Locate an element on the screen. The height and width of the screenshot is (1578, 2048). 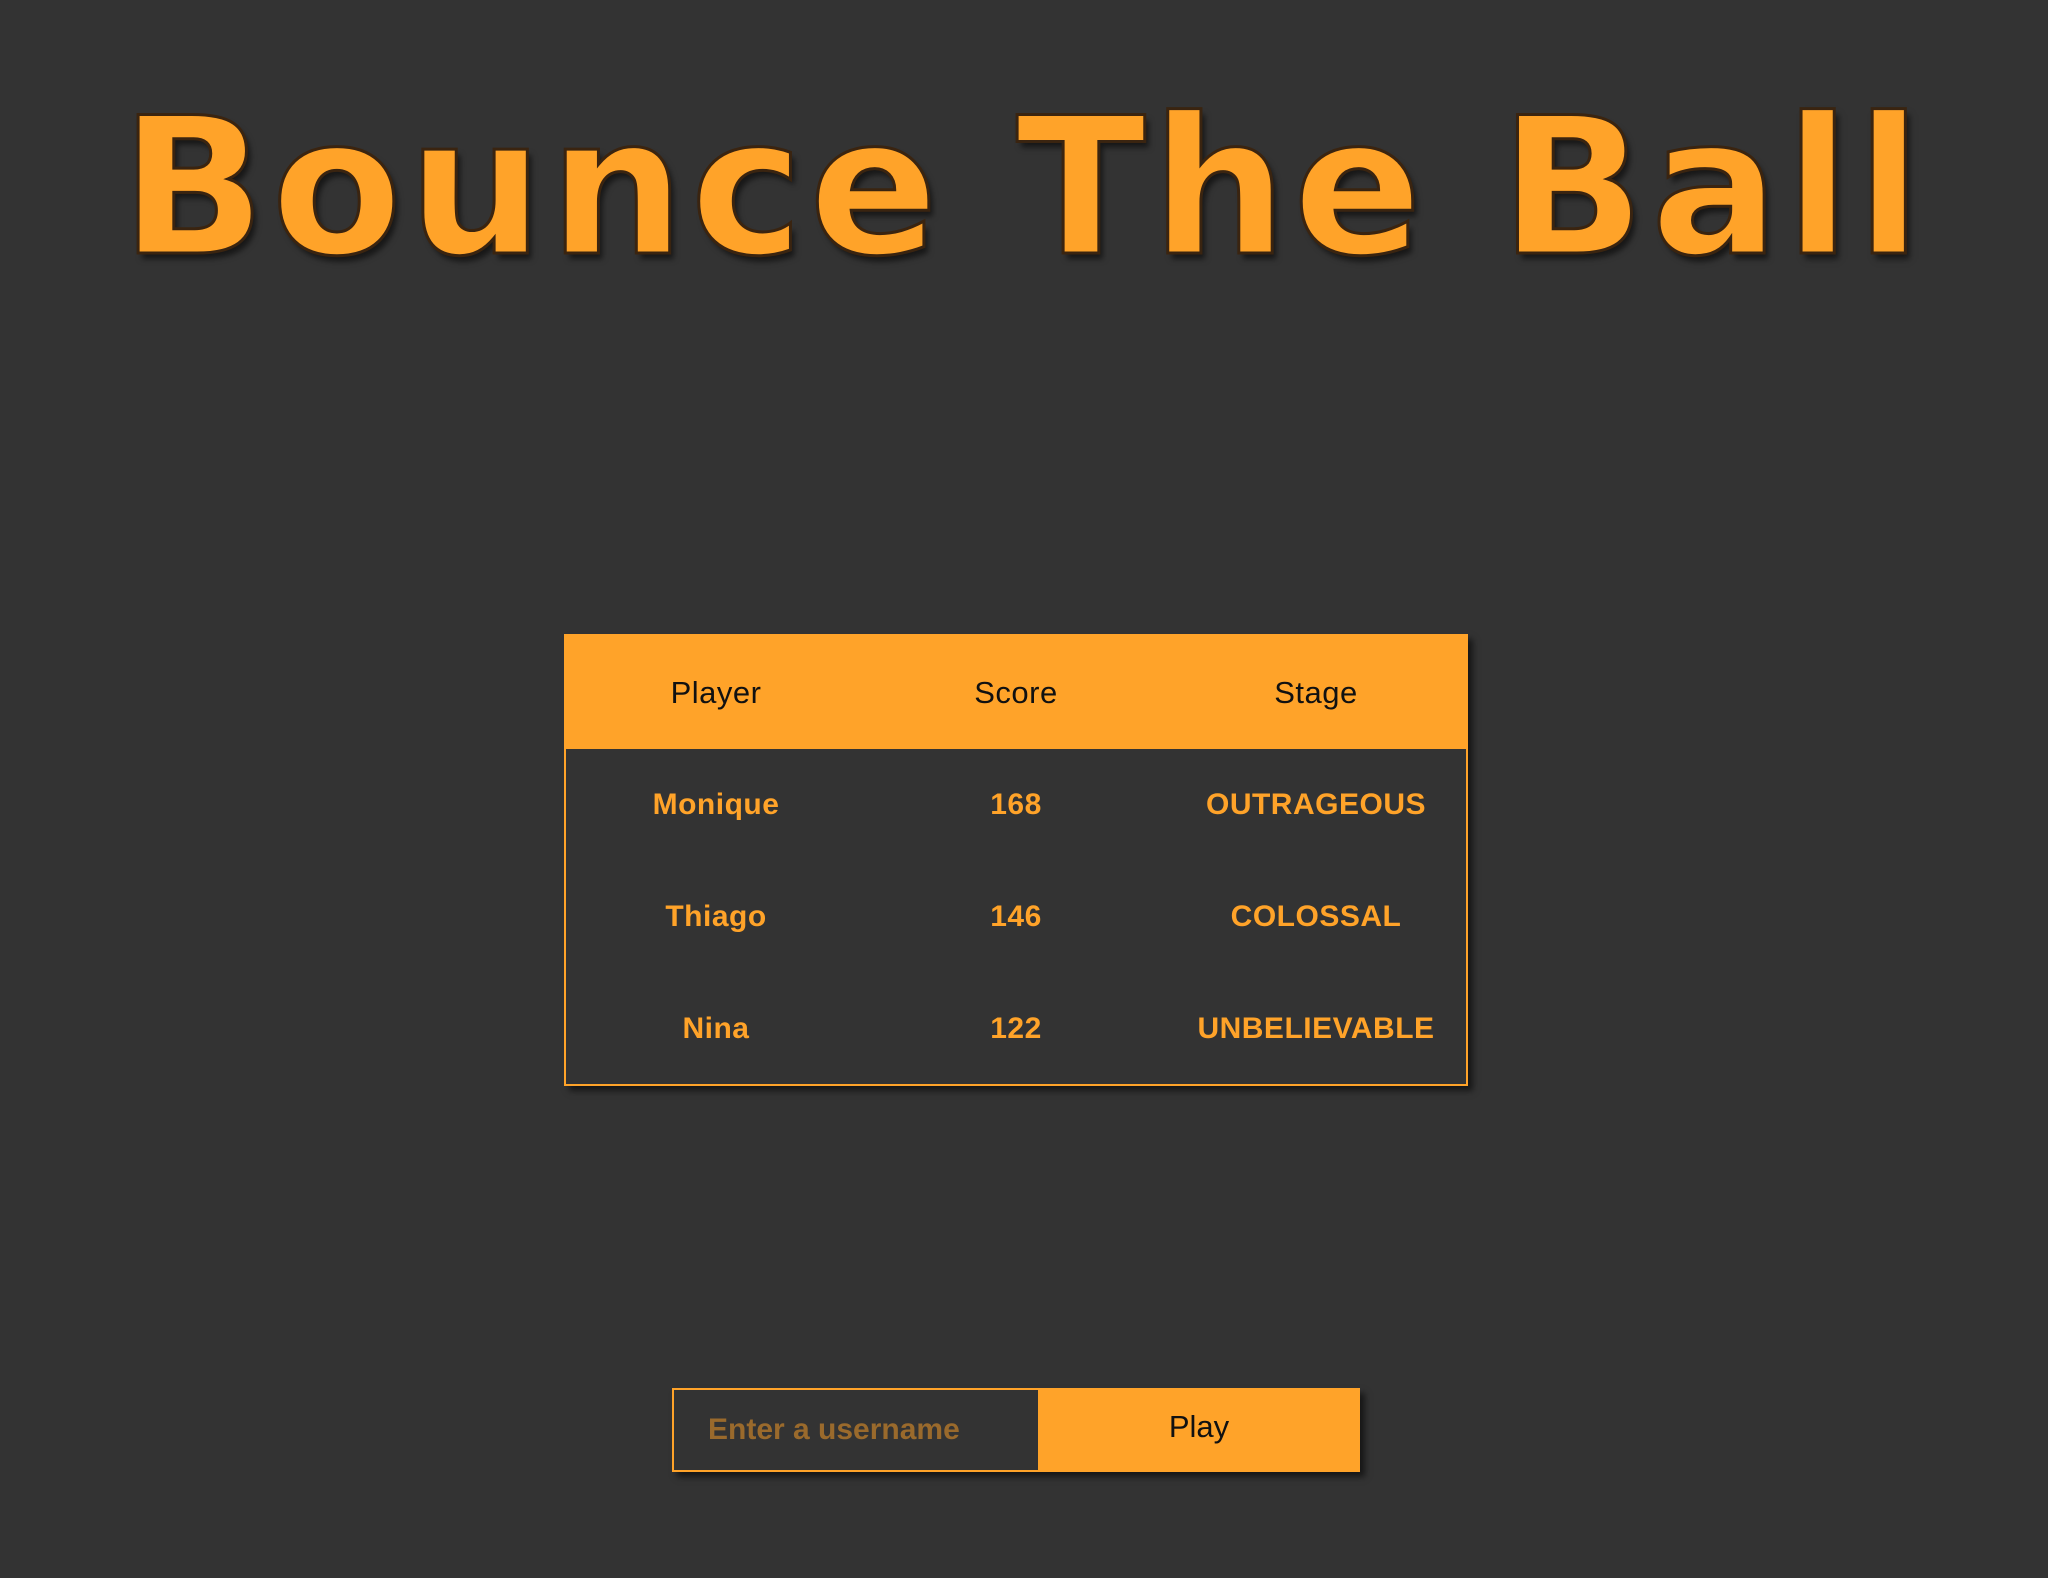
table-row: Nina 122 UNBELIEVABLE is located at coordinates (1016, 1029).